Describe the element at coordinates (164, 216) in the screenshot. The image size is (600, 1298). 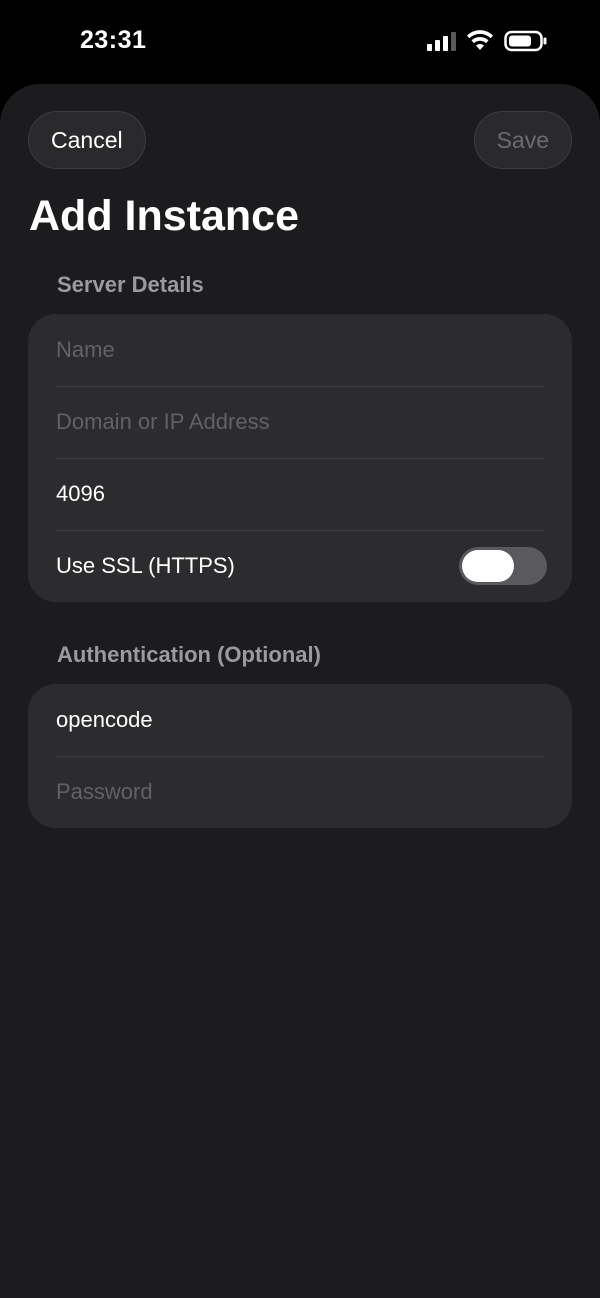
I see `page-title: Add Instance` at that location.